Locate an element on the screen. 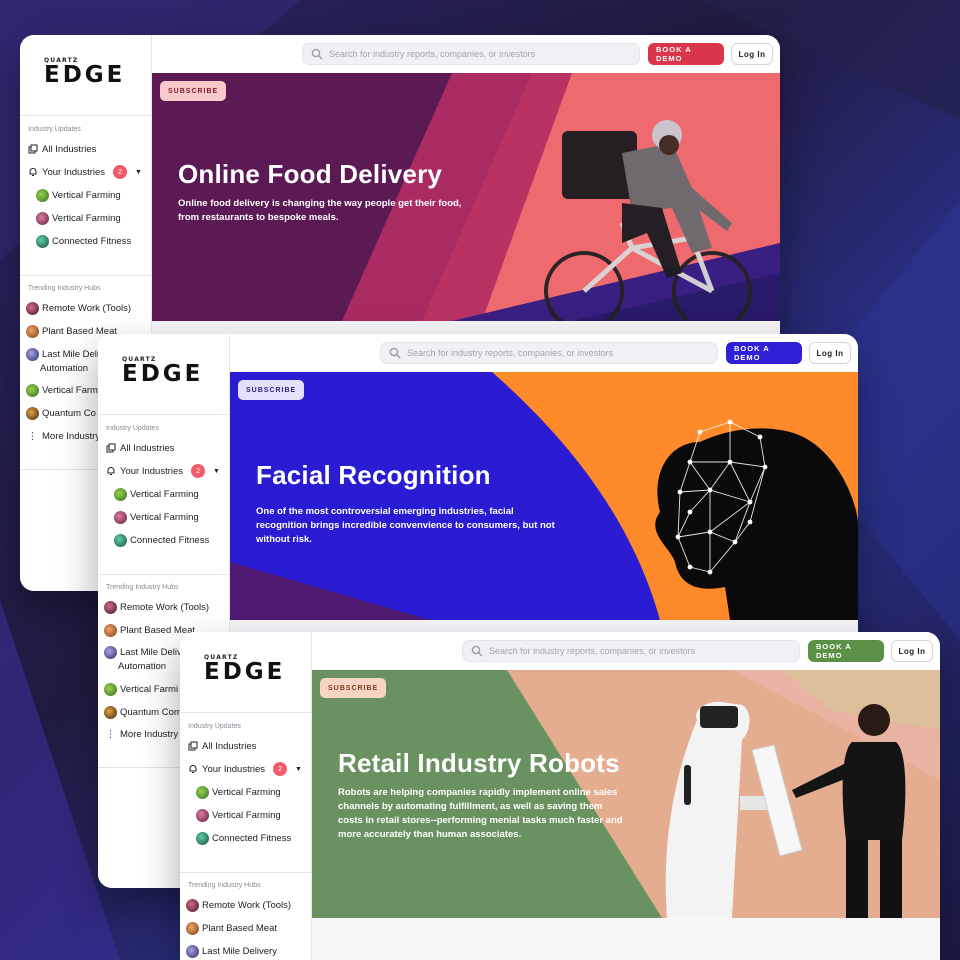 Image resolution: width=960 pixels, height=960 pixels. sidebar-item-last-mile-delivery: Last Mile Deliv is located at coordinates (143, 652).